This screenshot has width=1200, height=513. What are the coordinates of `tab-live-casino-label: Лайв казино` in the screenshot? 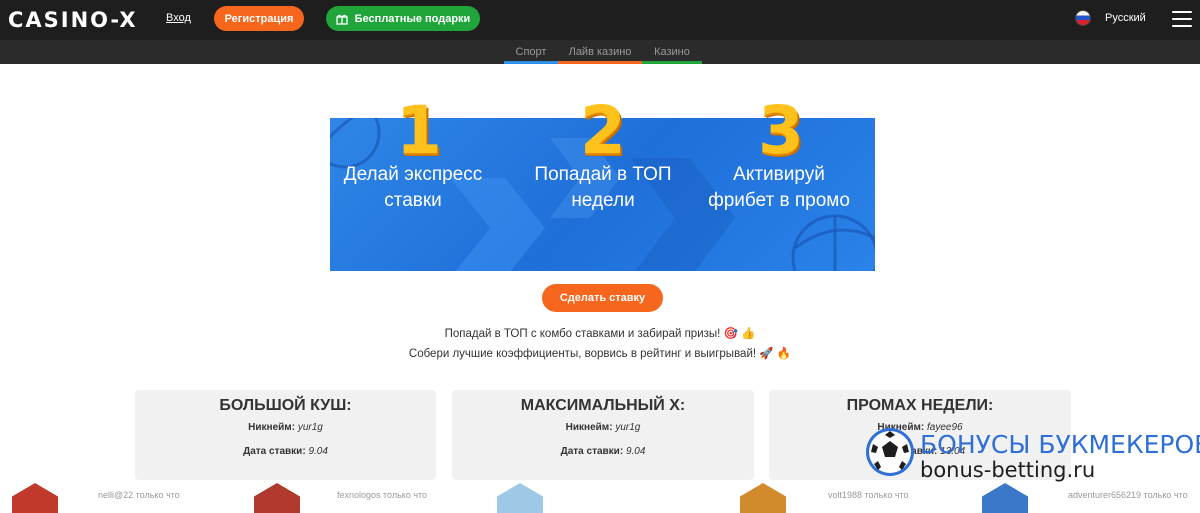 It's located at (600, 52).